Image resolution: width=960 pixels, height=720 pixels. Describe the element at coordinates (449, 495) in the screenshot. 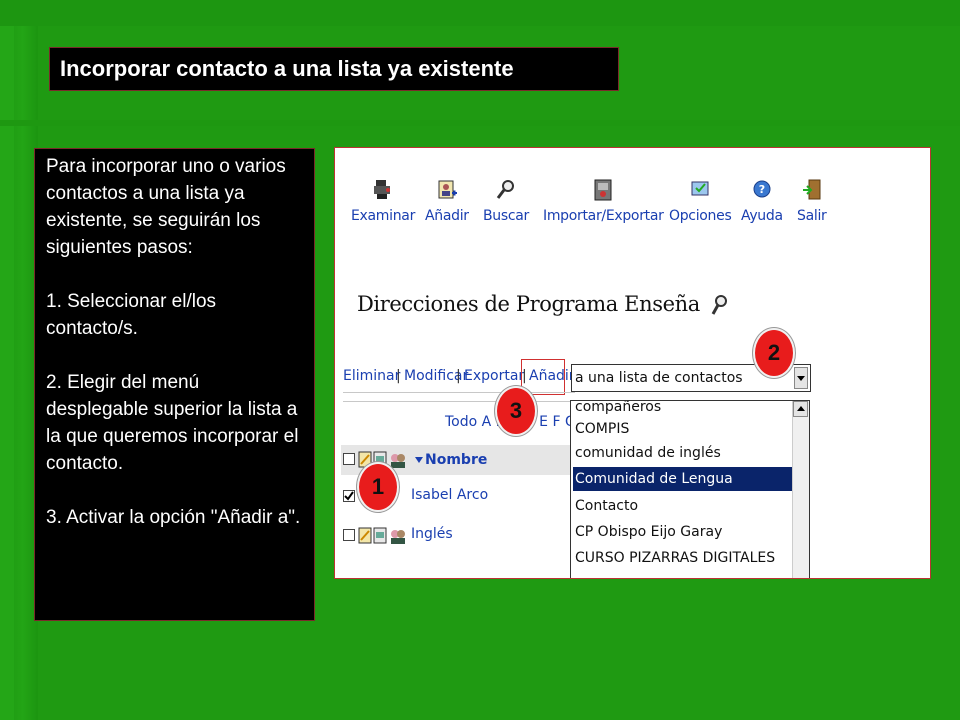

I see `contact-name: Isabel Arco` at that location.